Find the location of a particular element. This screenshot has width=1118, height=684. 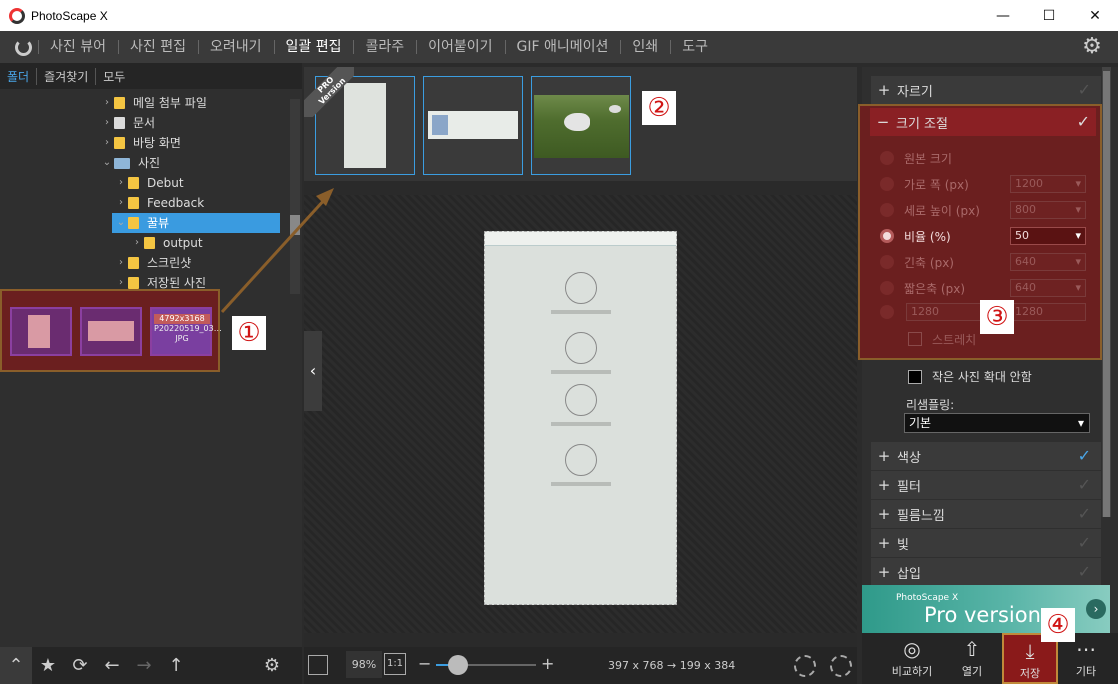

effect-section: + 삽입 ✓ is located at coordinates (986, 572).